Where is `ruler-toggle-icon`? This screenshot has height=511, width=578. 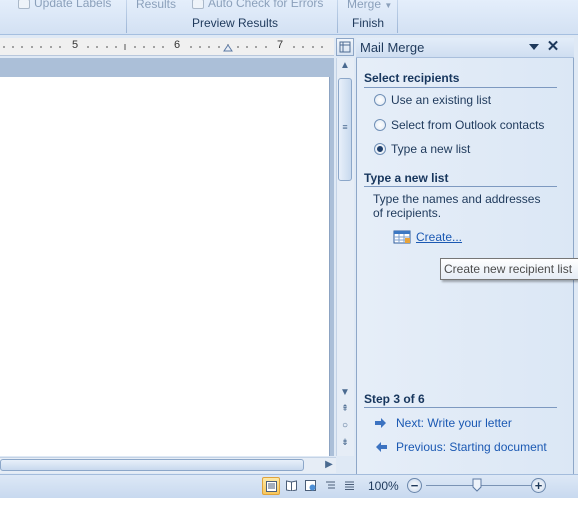
ruler-toggle-icon is located at coordinates (345, 47).